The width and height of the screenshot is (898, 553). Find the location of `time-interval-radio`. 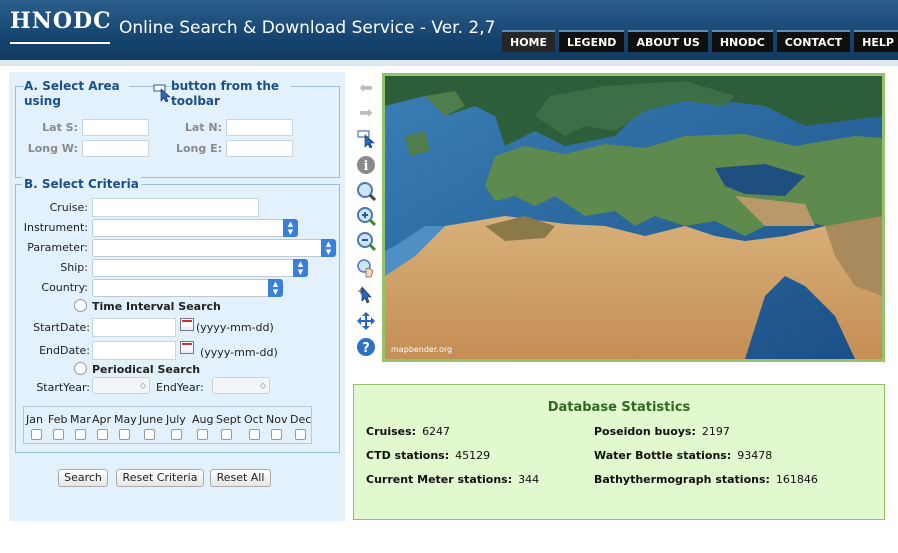

time-interval-radio is located at coordinates (80, 305).